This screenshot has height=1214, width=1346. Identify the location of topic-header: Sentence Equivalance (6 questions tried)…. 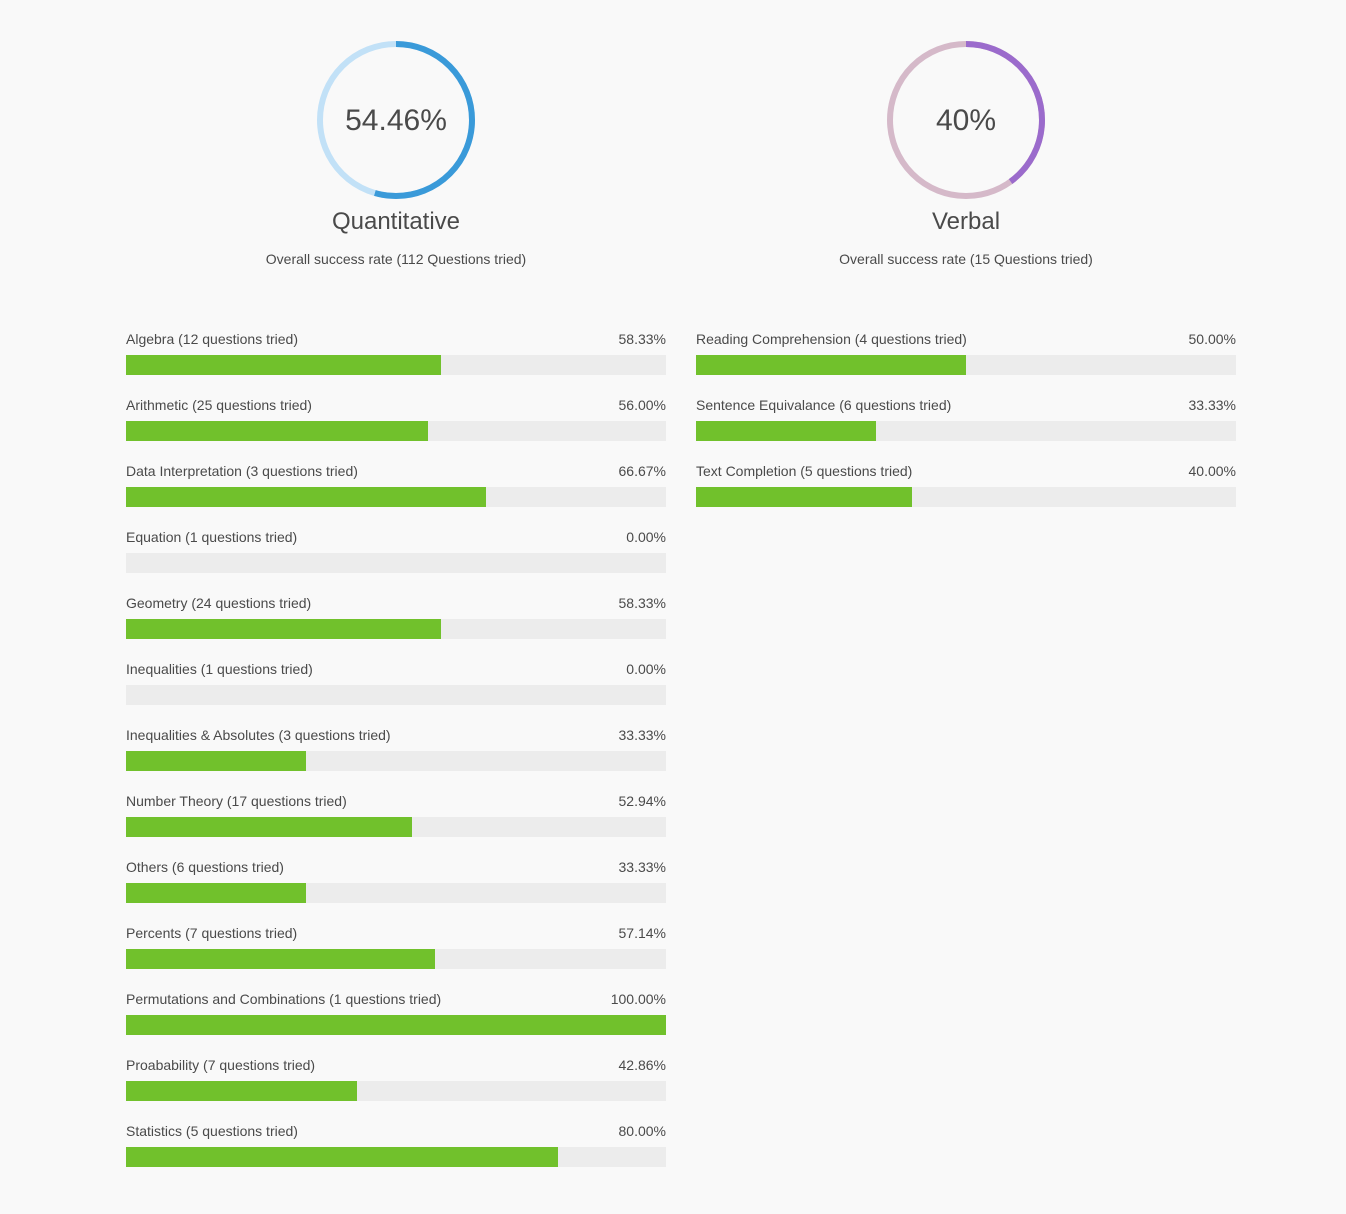
(966, 409).